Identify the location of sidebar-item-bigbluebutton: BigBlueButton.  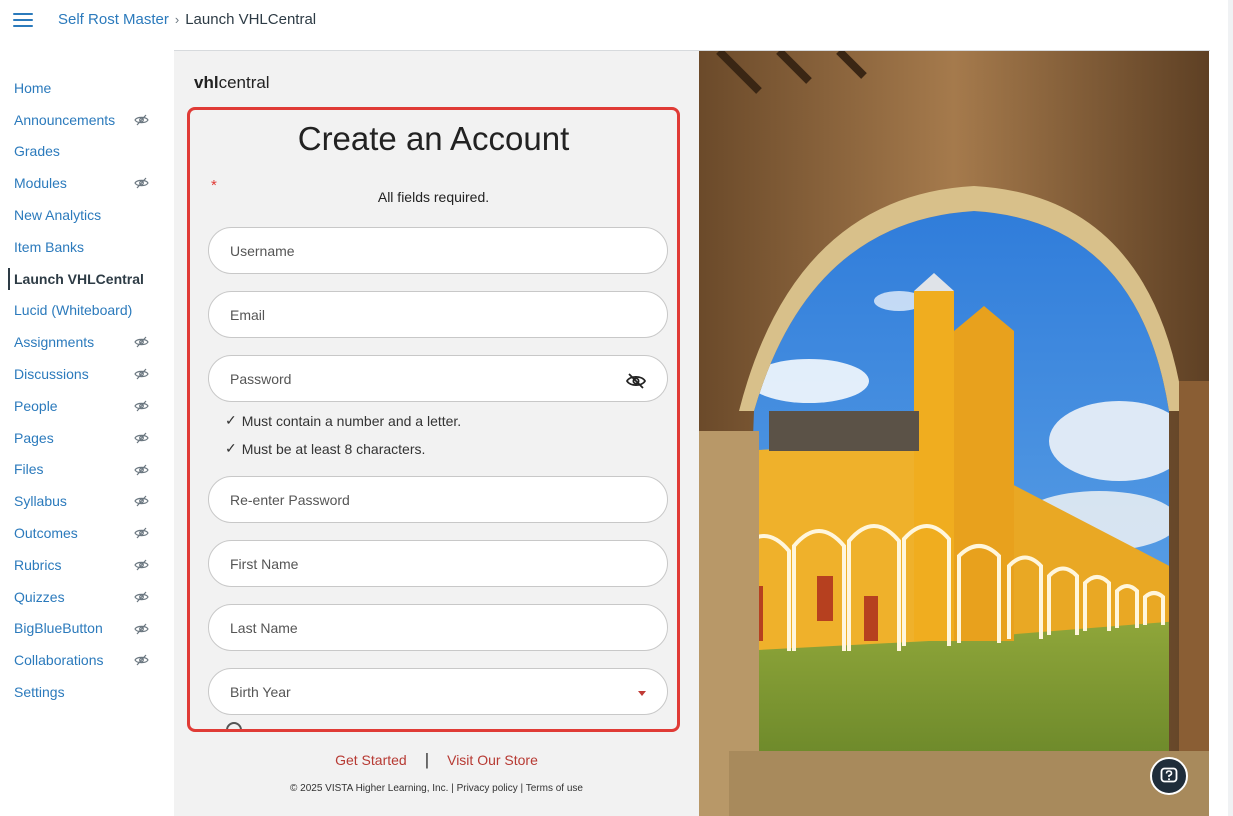
(80, 629).